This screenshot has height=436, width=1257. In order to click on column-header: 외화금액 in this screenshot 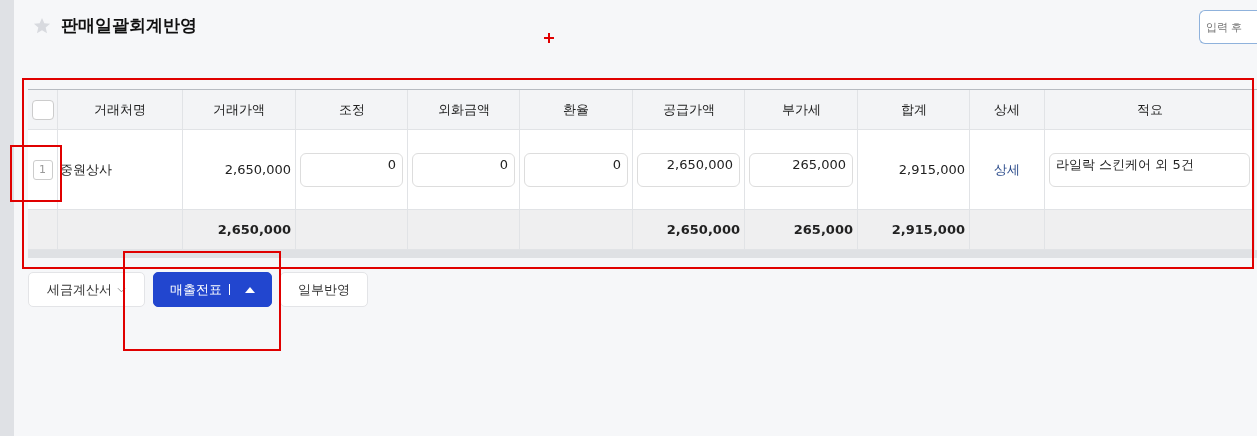, I will do `click(464, 110)`.